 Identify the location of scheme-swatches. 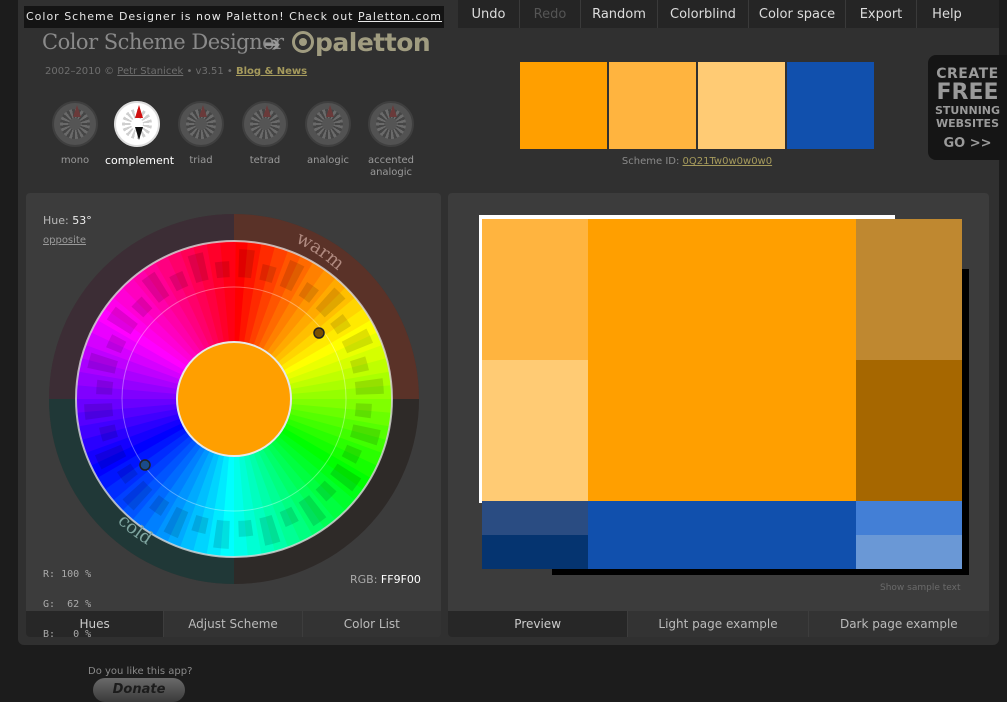
(697, 105).